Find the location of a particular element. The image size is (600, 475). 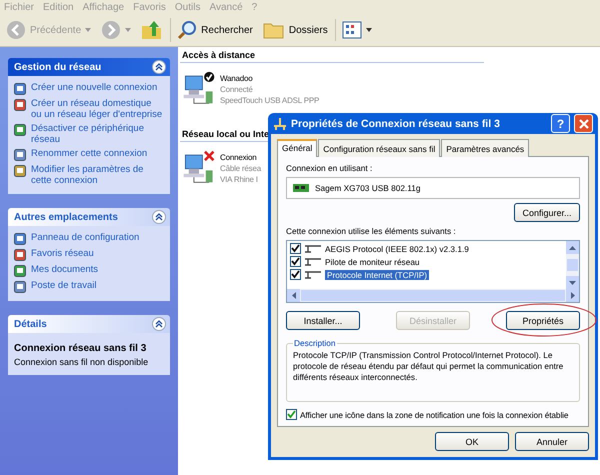

menu-item: Fichier is located at coordinates (19, 7).